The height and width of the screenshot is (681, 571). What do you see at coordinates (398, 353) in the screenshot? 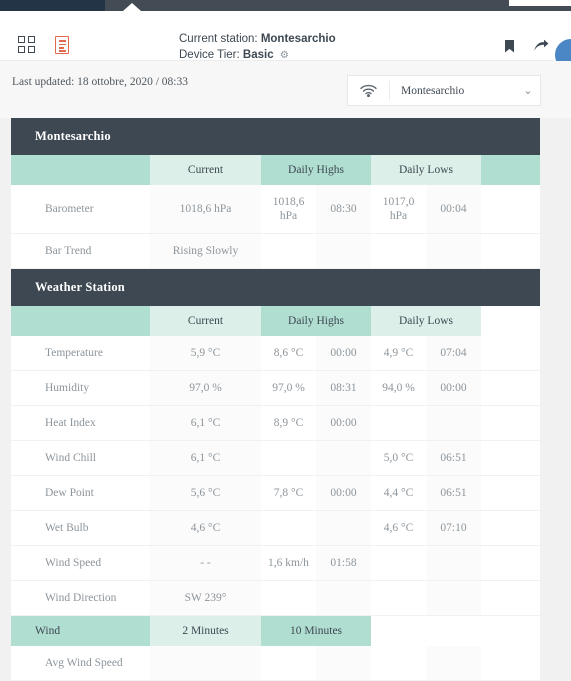
I see `cell-daily-low: 4,9 °C` at bounding box center [398, 353].